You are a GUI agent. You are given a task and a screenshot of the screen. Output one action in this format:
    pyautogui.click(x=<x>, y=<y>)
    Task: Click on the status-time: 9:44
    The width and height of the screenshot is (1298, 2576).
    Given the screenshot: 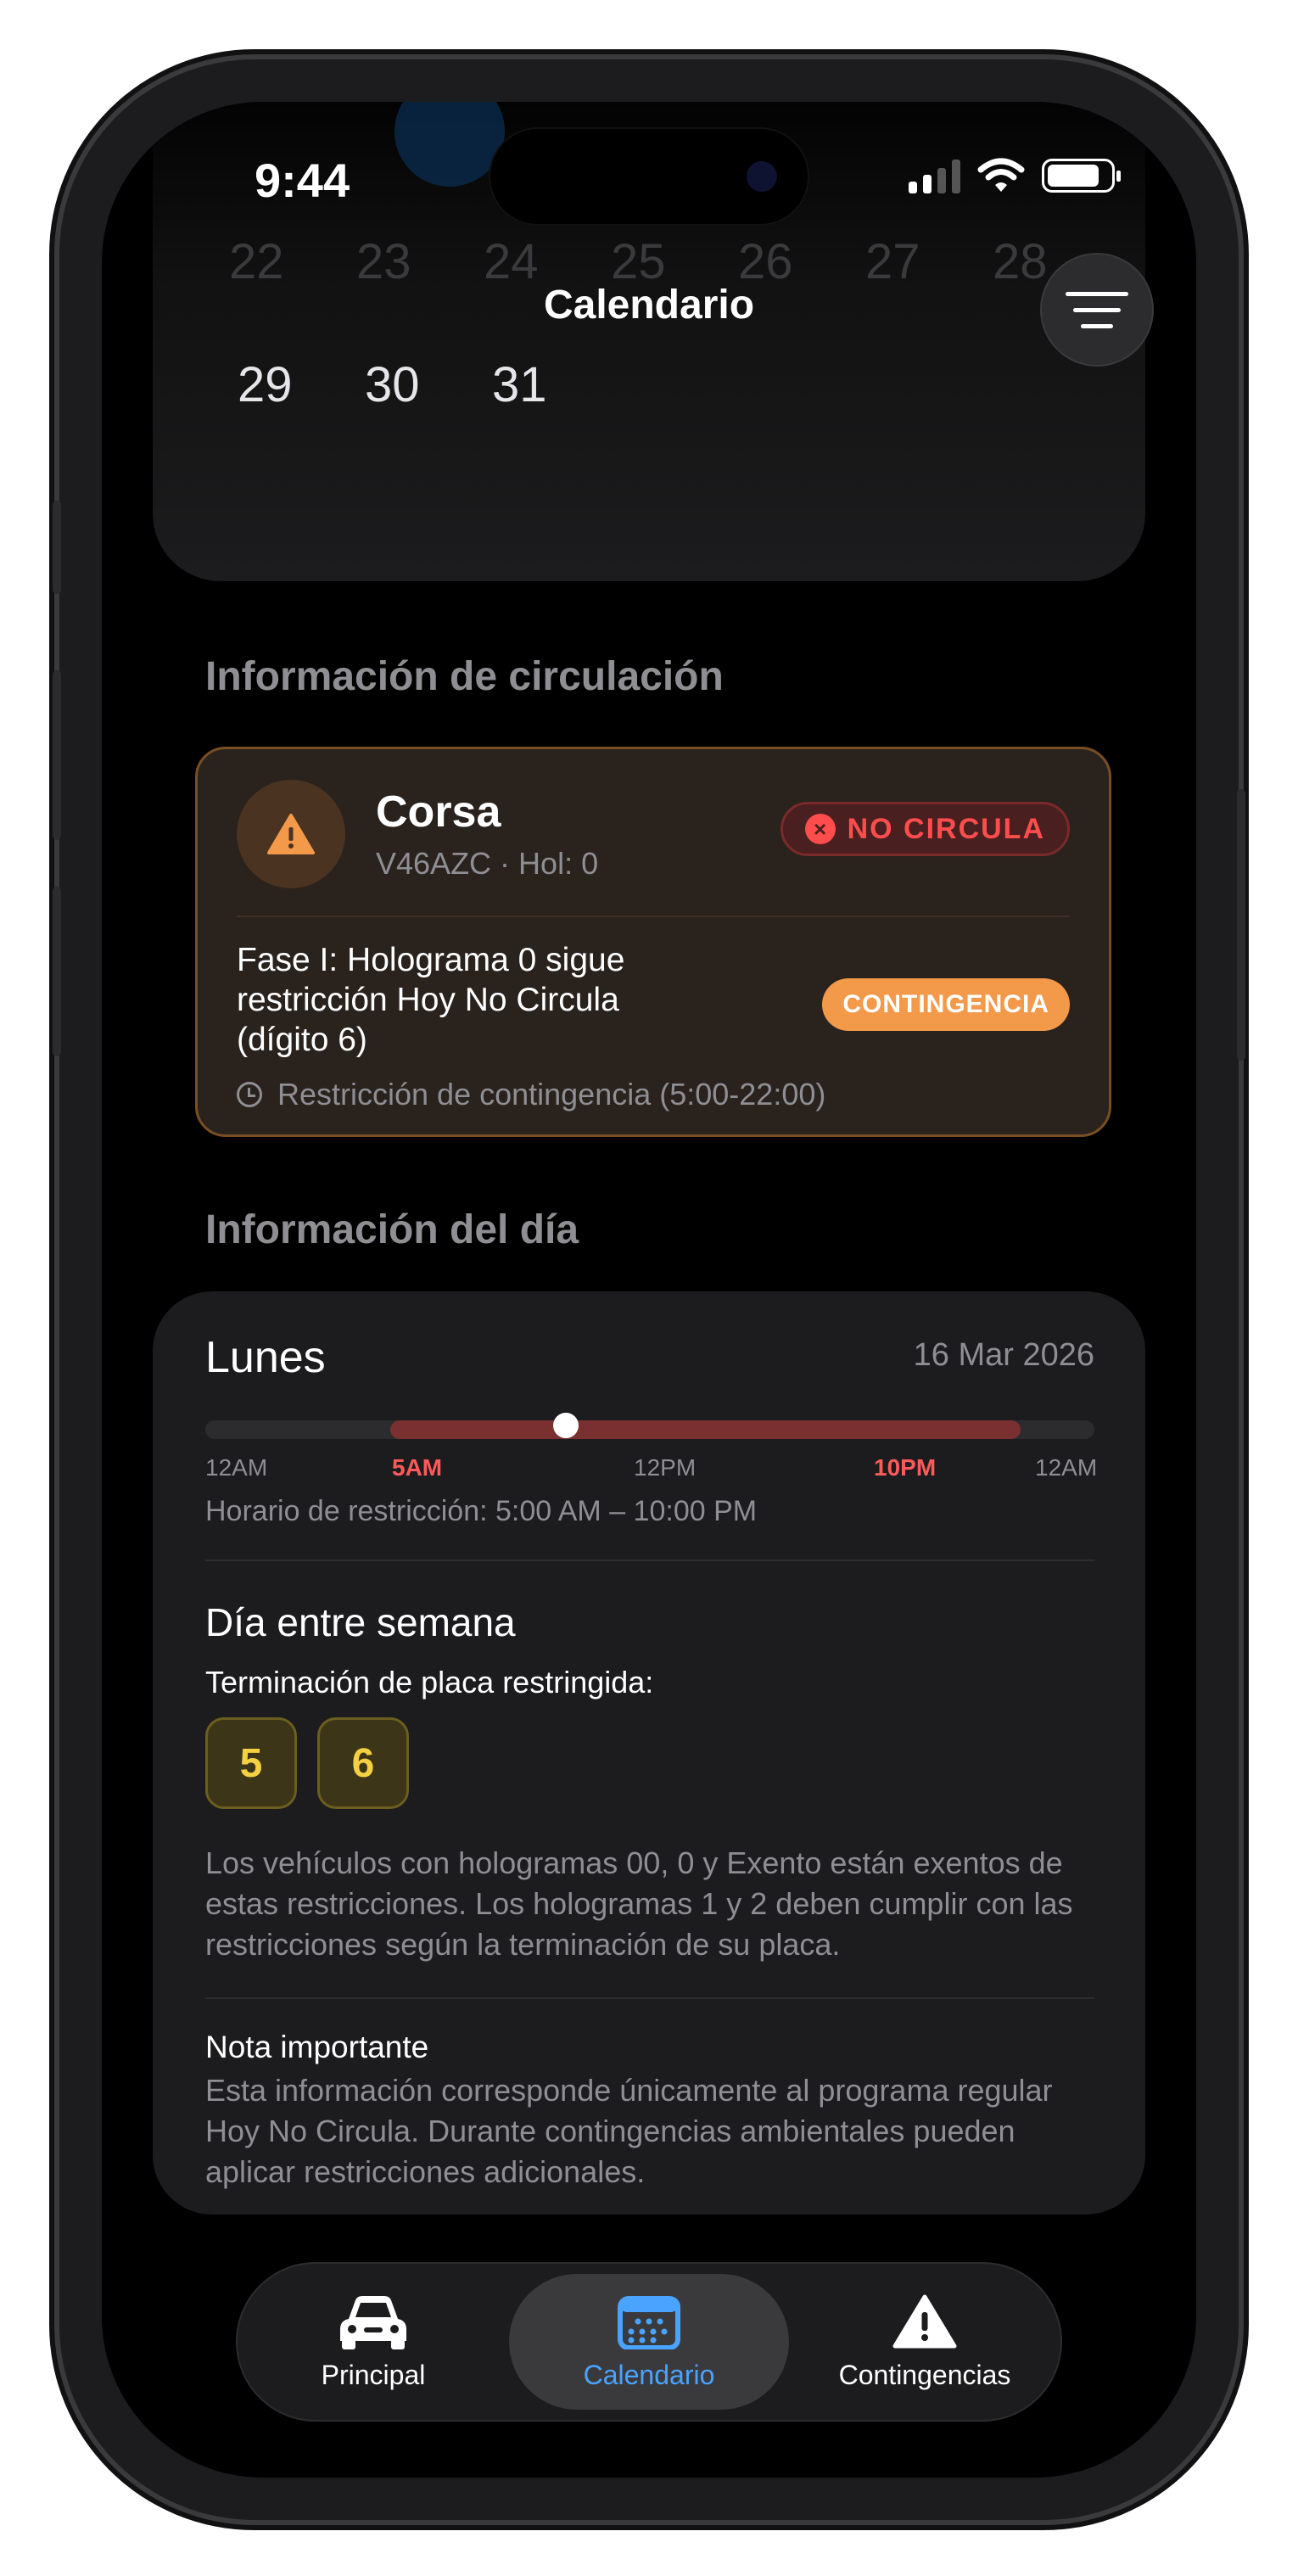 What is the action you would take?
    pyautogui.click(x=302, y=180)
    